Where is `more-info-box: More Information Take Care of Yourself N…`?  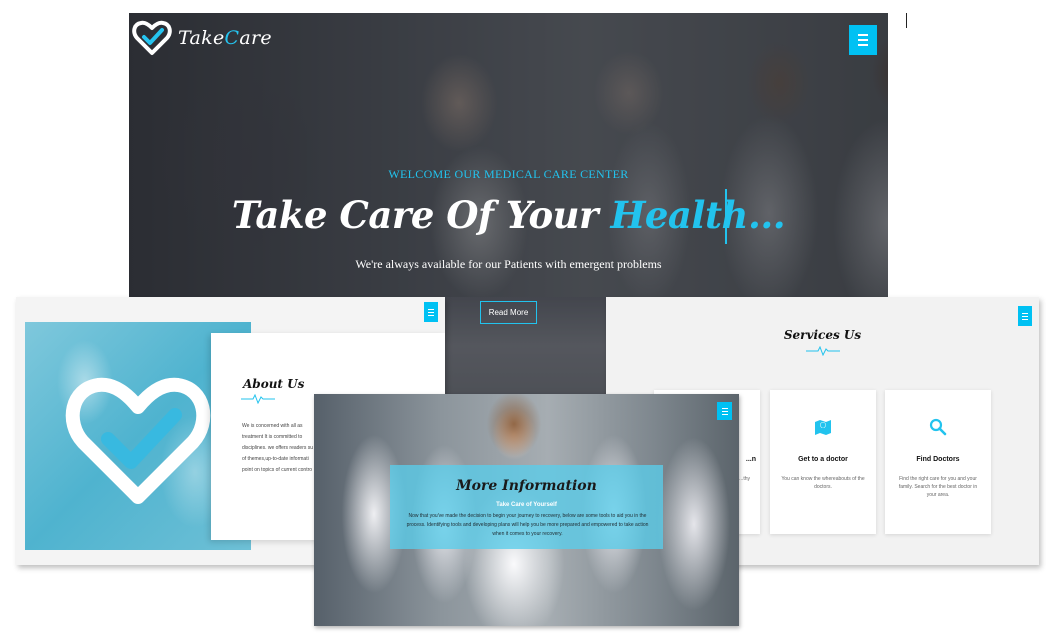
more-info-box: More Information Take Care of Yourself N… is located at coordinates (526, 507).